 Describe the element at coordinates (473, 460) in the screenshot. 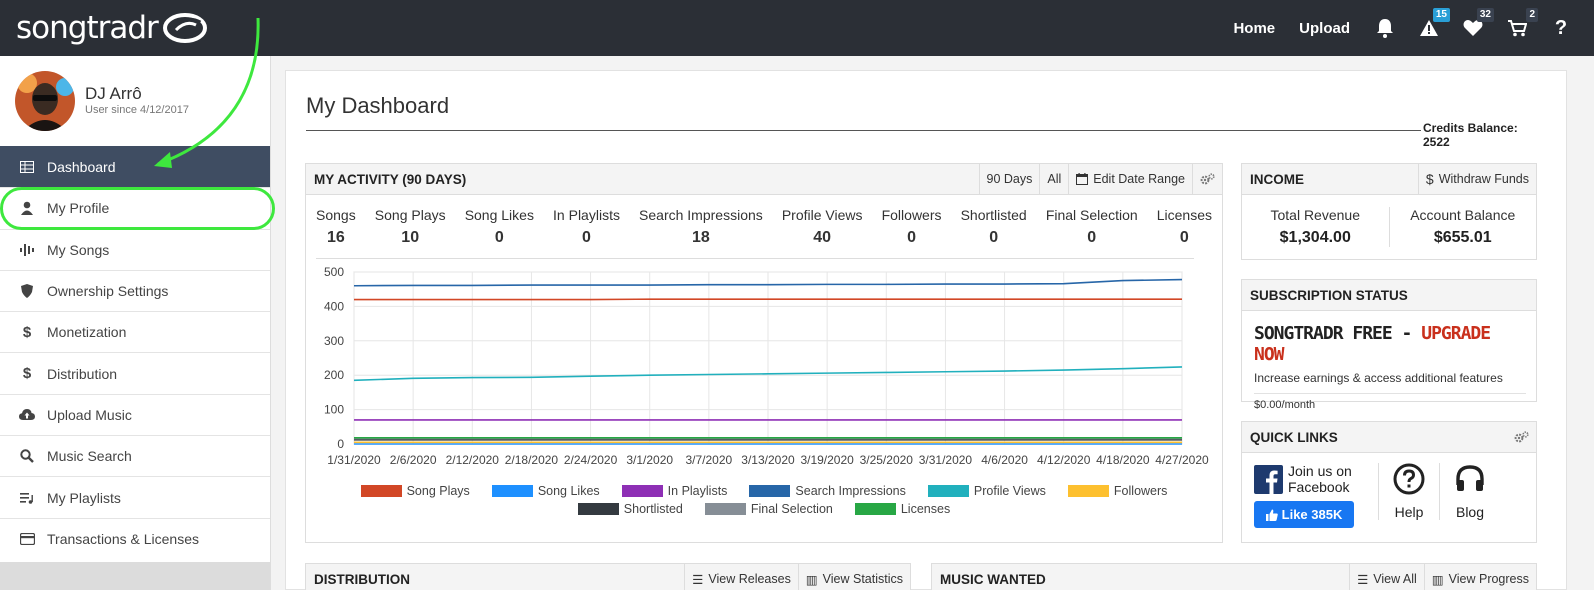

I see `x-tick-label: 2/12/2020` at that location.